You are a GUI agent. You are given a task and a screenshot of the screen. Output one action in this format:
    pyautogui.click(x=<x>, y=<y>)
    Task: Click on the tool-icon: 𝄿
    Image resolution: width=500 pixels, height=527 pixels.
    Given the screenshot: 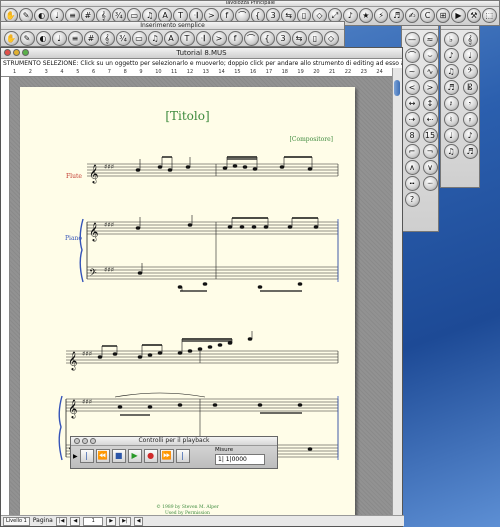 What is the action you would take?
    pyautogui.click(x=470, y=119)
    